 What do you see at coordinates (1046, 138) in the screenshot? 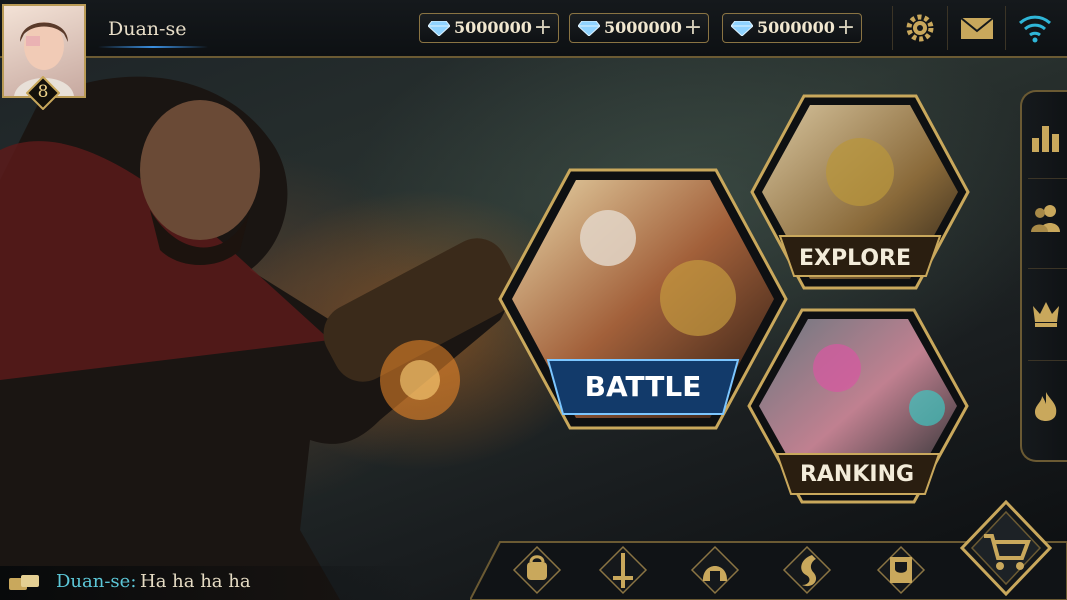
I see `leaderboard-bars-icon` at bounding box center [1046, 138].